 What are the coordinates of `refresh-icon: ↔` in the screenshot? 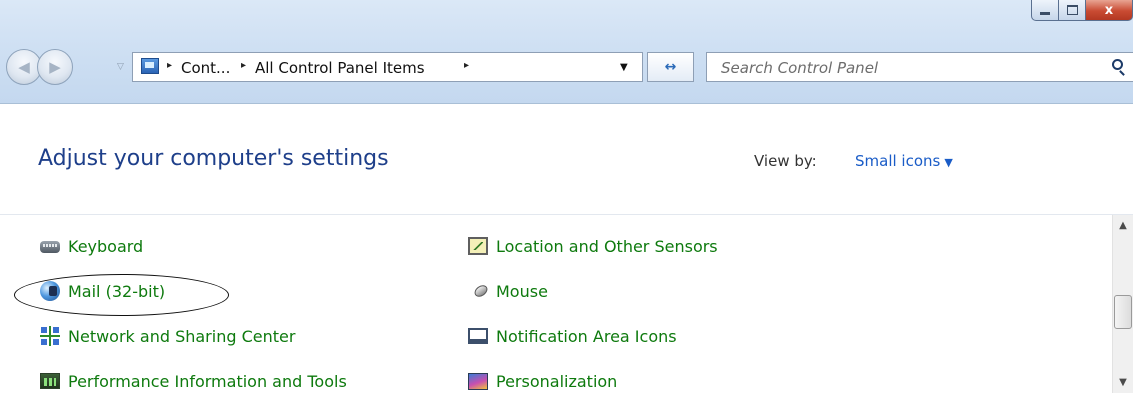 It's located at (670, 67).